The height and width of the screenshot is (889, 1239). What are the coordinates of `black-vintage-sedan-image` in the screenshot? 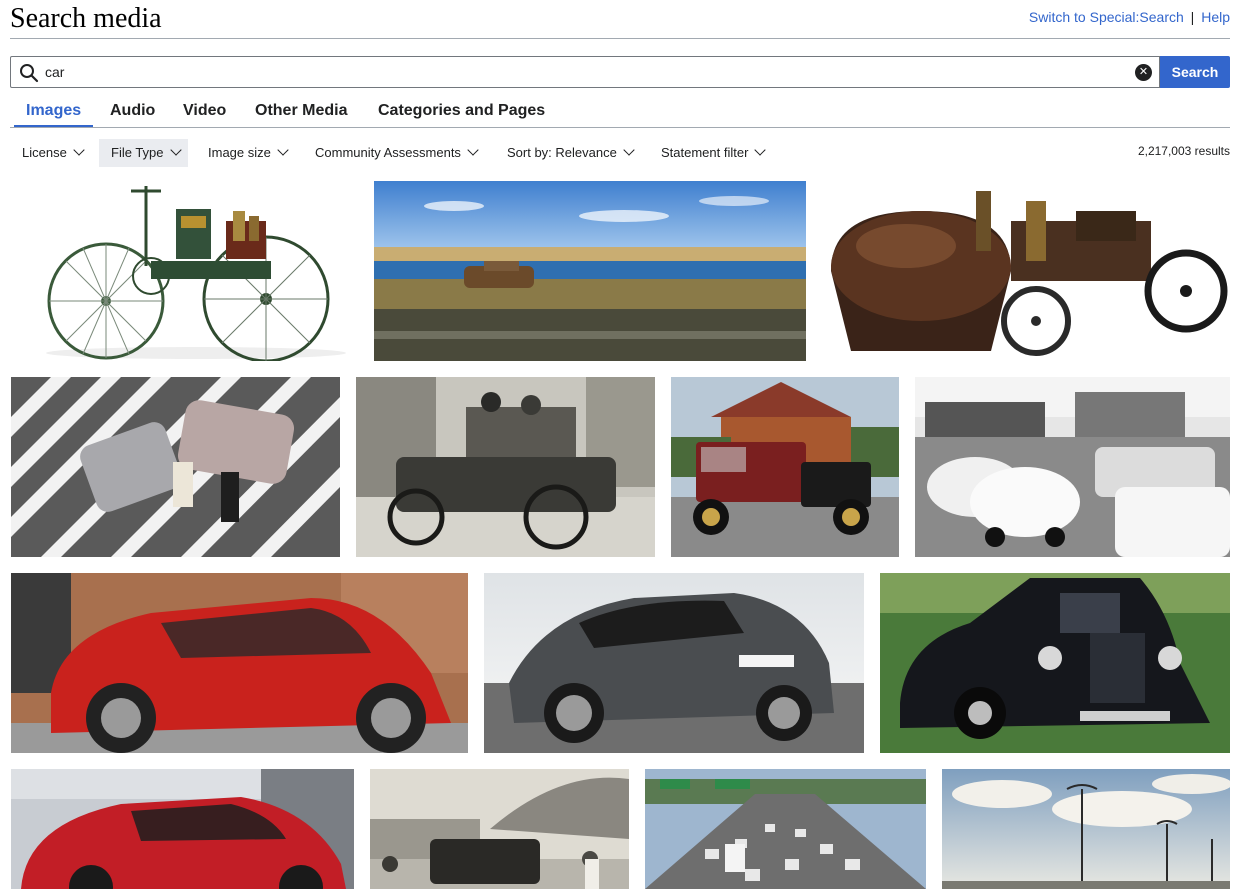 It's located at (1055, 663).